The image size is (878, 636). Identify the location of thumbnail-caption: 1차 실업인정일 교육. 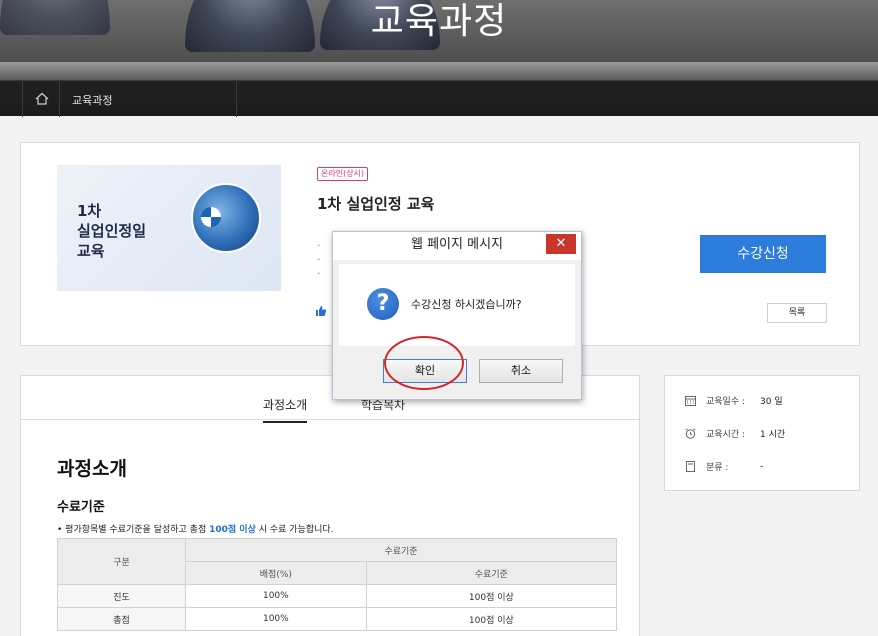
(112, 231).